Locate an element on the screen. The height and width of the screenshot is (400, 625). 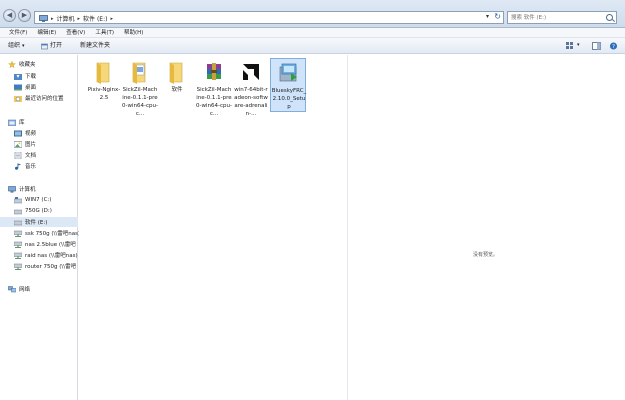
system-drive-icon is located at coordinates (18, 199).